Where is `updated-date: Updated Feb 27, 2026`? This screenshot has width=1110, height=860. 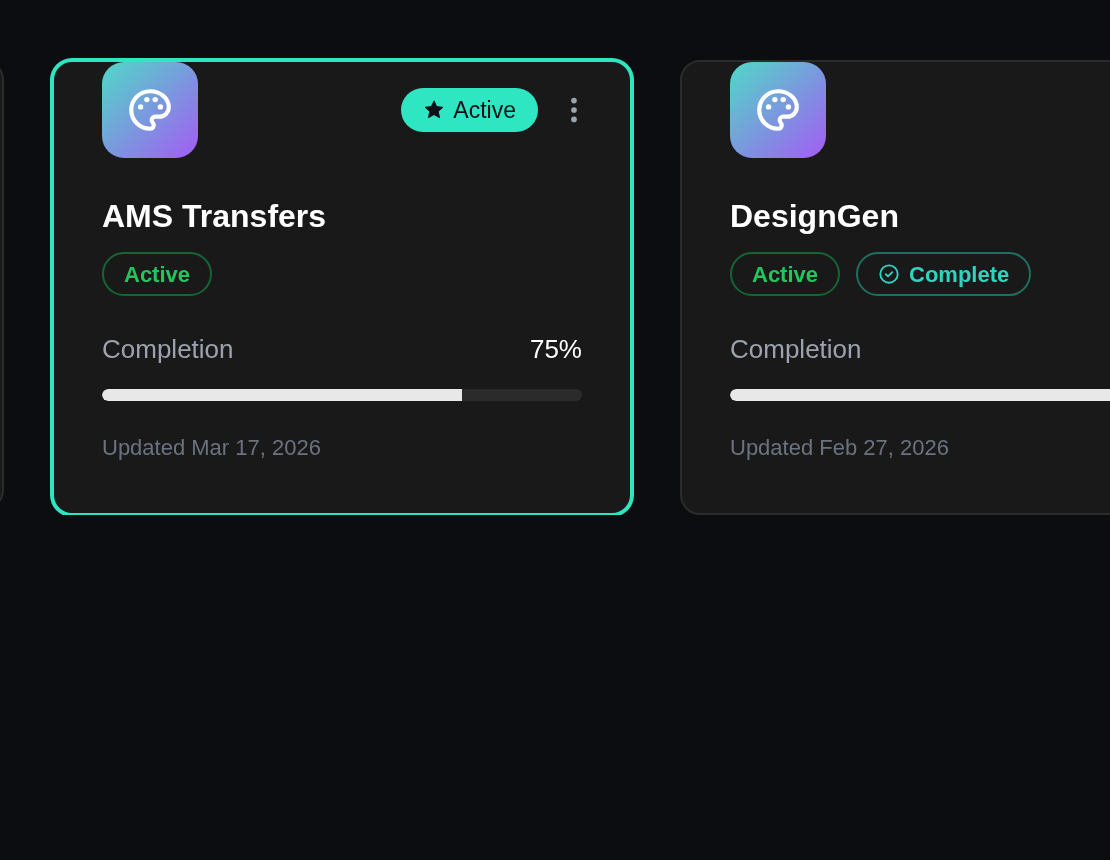 updated-date: Updated Feb 27, 2026 is located at coordinates (840, 448).